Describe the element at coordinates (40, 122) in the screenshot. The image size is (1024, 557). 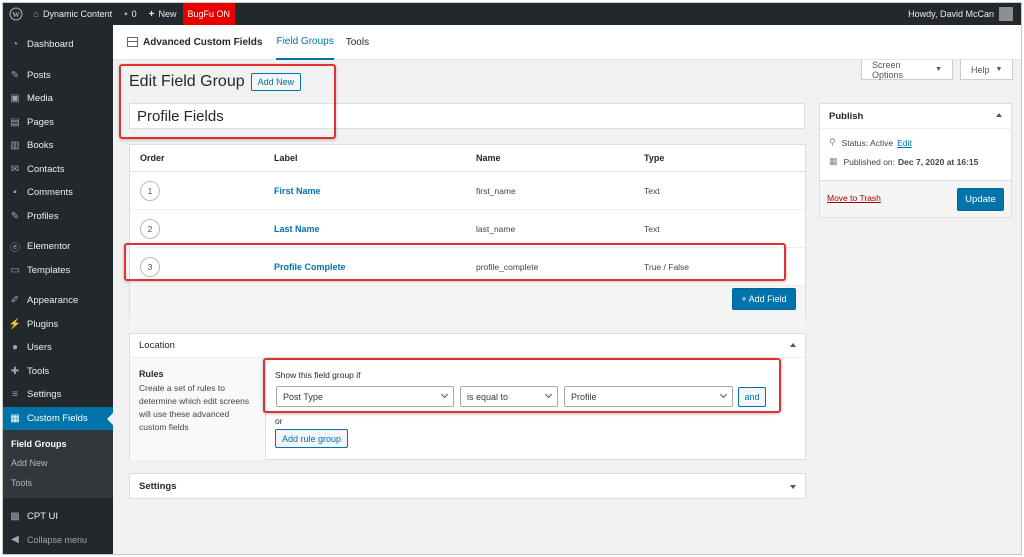
I see `sidebar-item-label: Pages` at that location.